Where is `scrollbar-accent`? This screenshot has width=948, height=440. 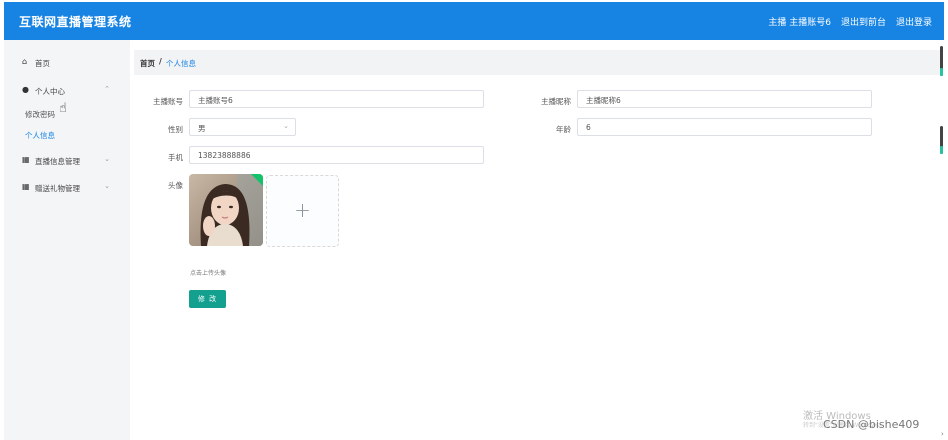 scrollbar-accent is located at coordinates (941, 72).